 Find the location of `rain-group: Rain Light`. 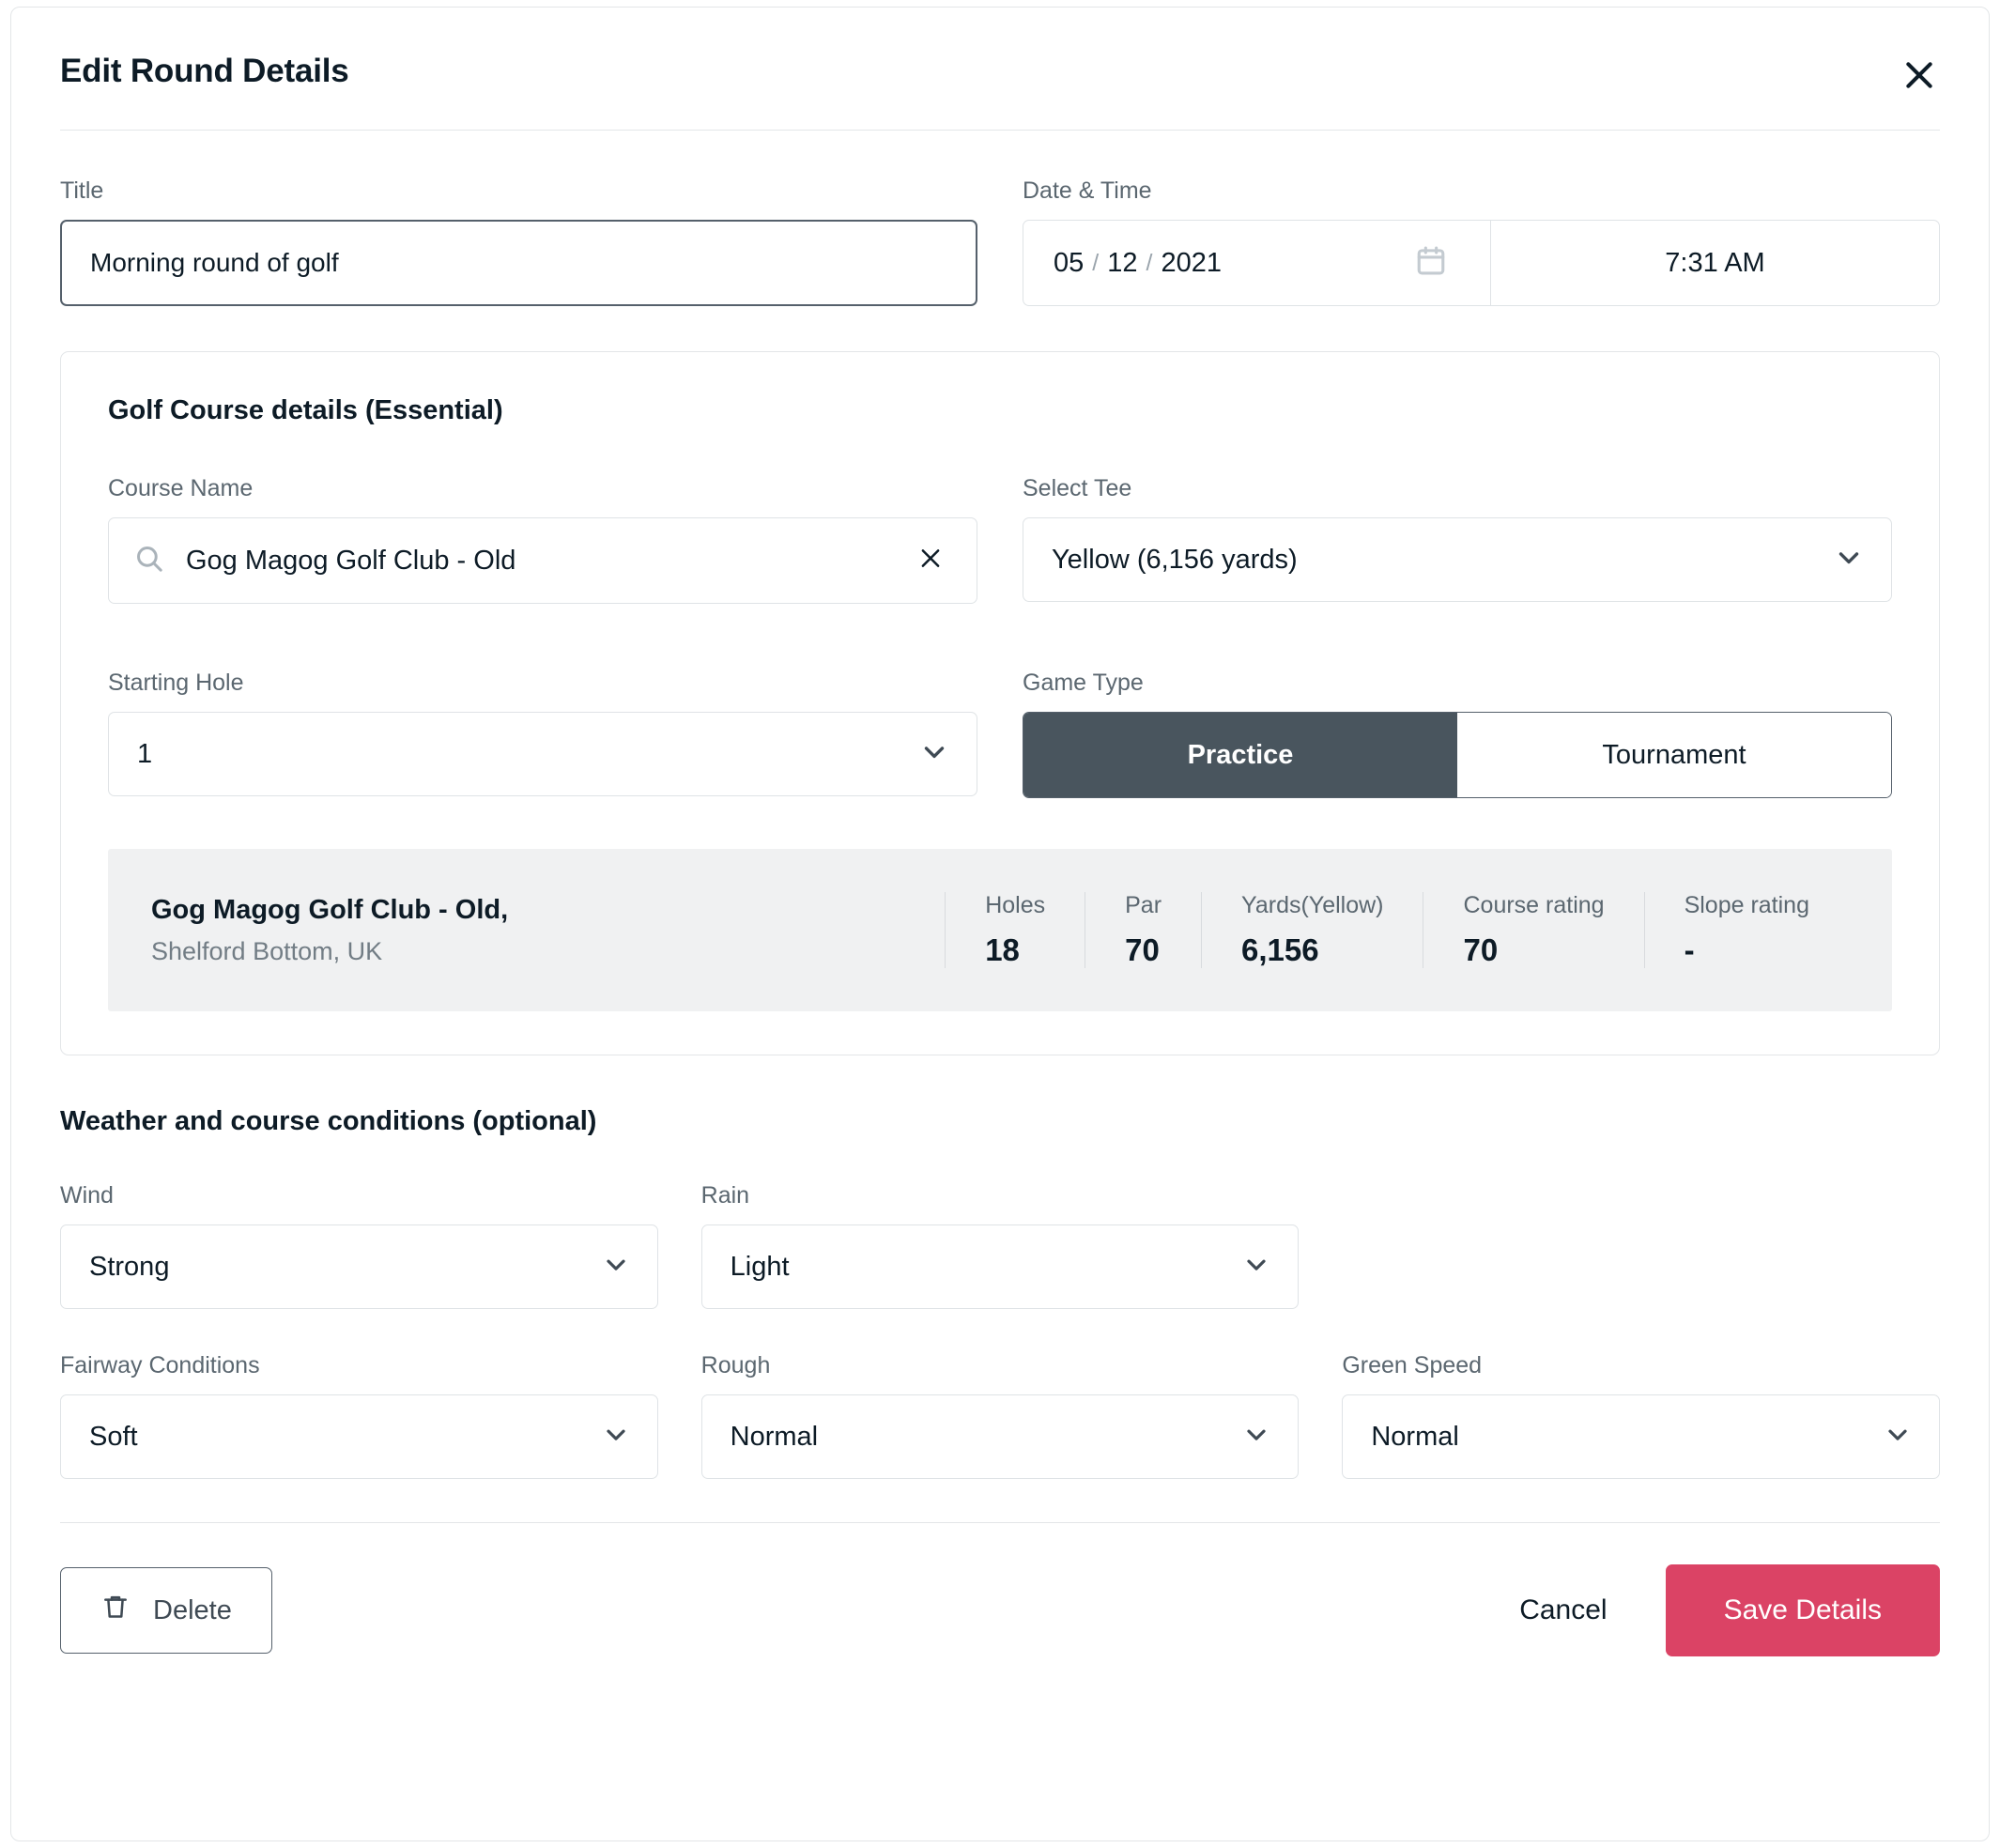

rain-group: Rain Light is located at coordinates (1000, 1245).